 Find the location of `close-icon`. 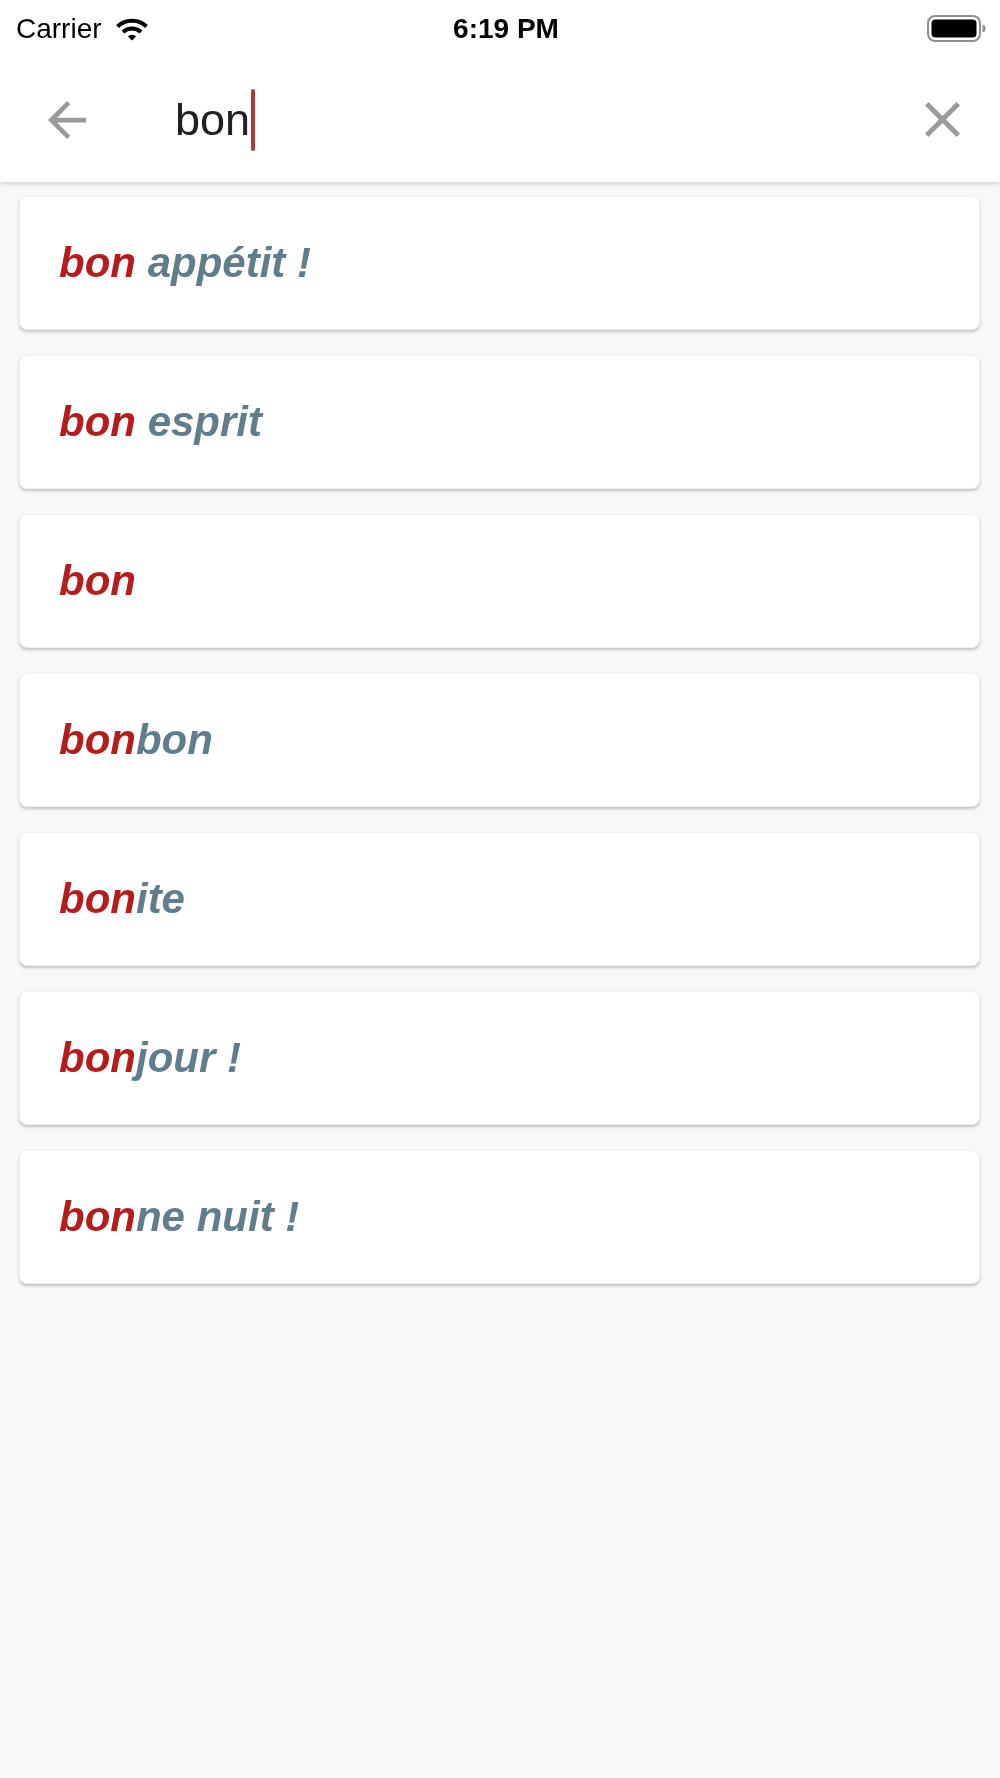

close-icon is located at coordinates (942, 119).